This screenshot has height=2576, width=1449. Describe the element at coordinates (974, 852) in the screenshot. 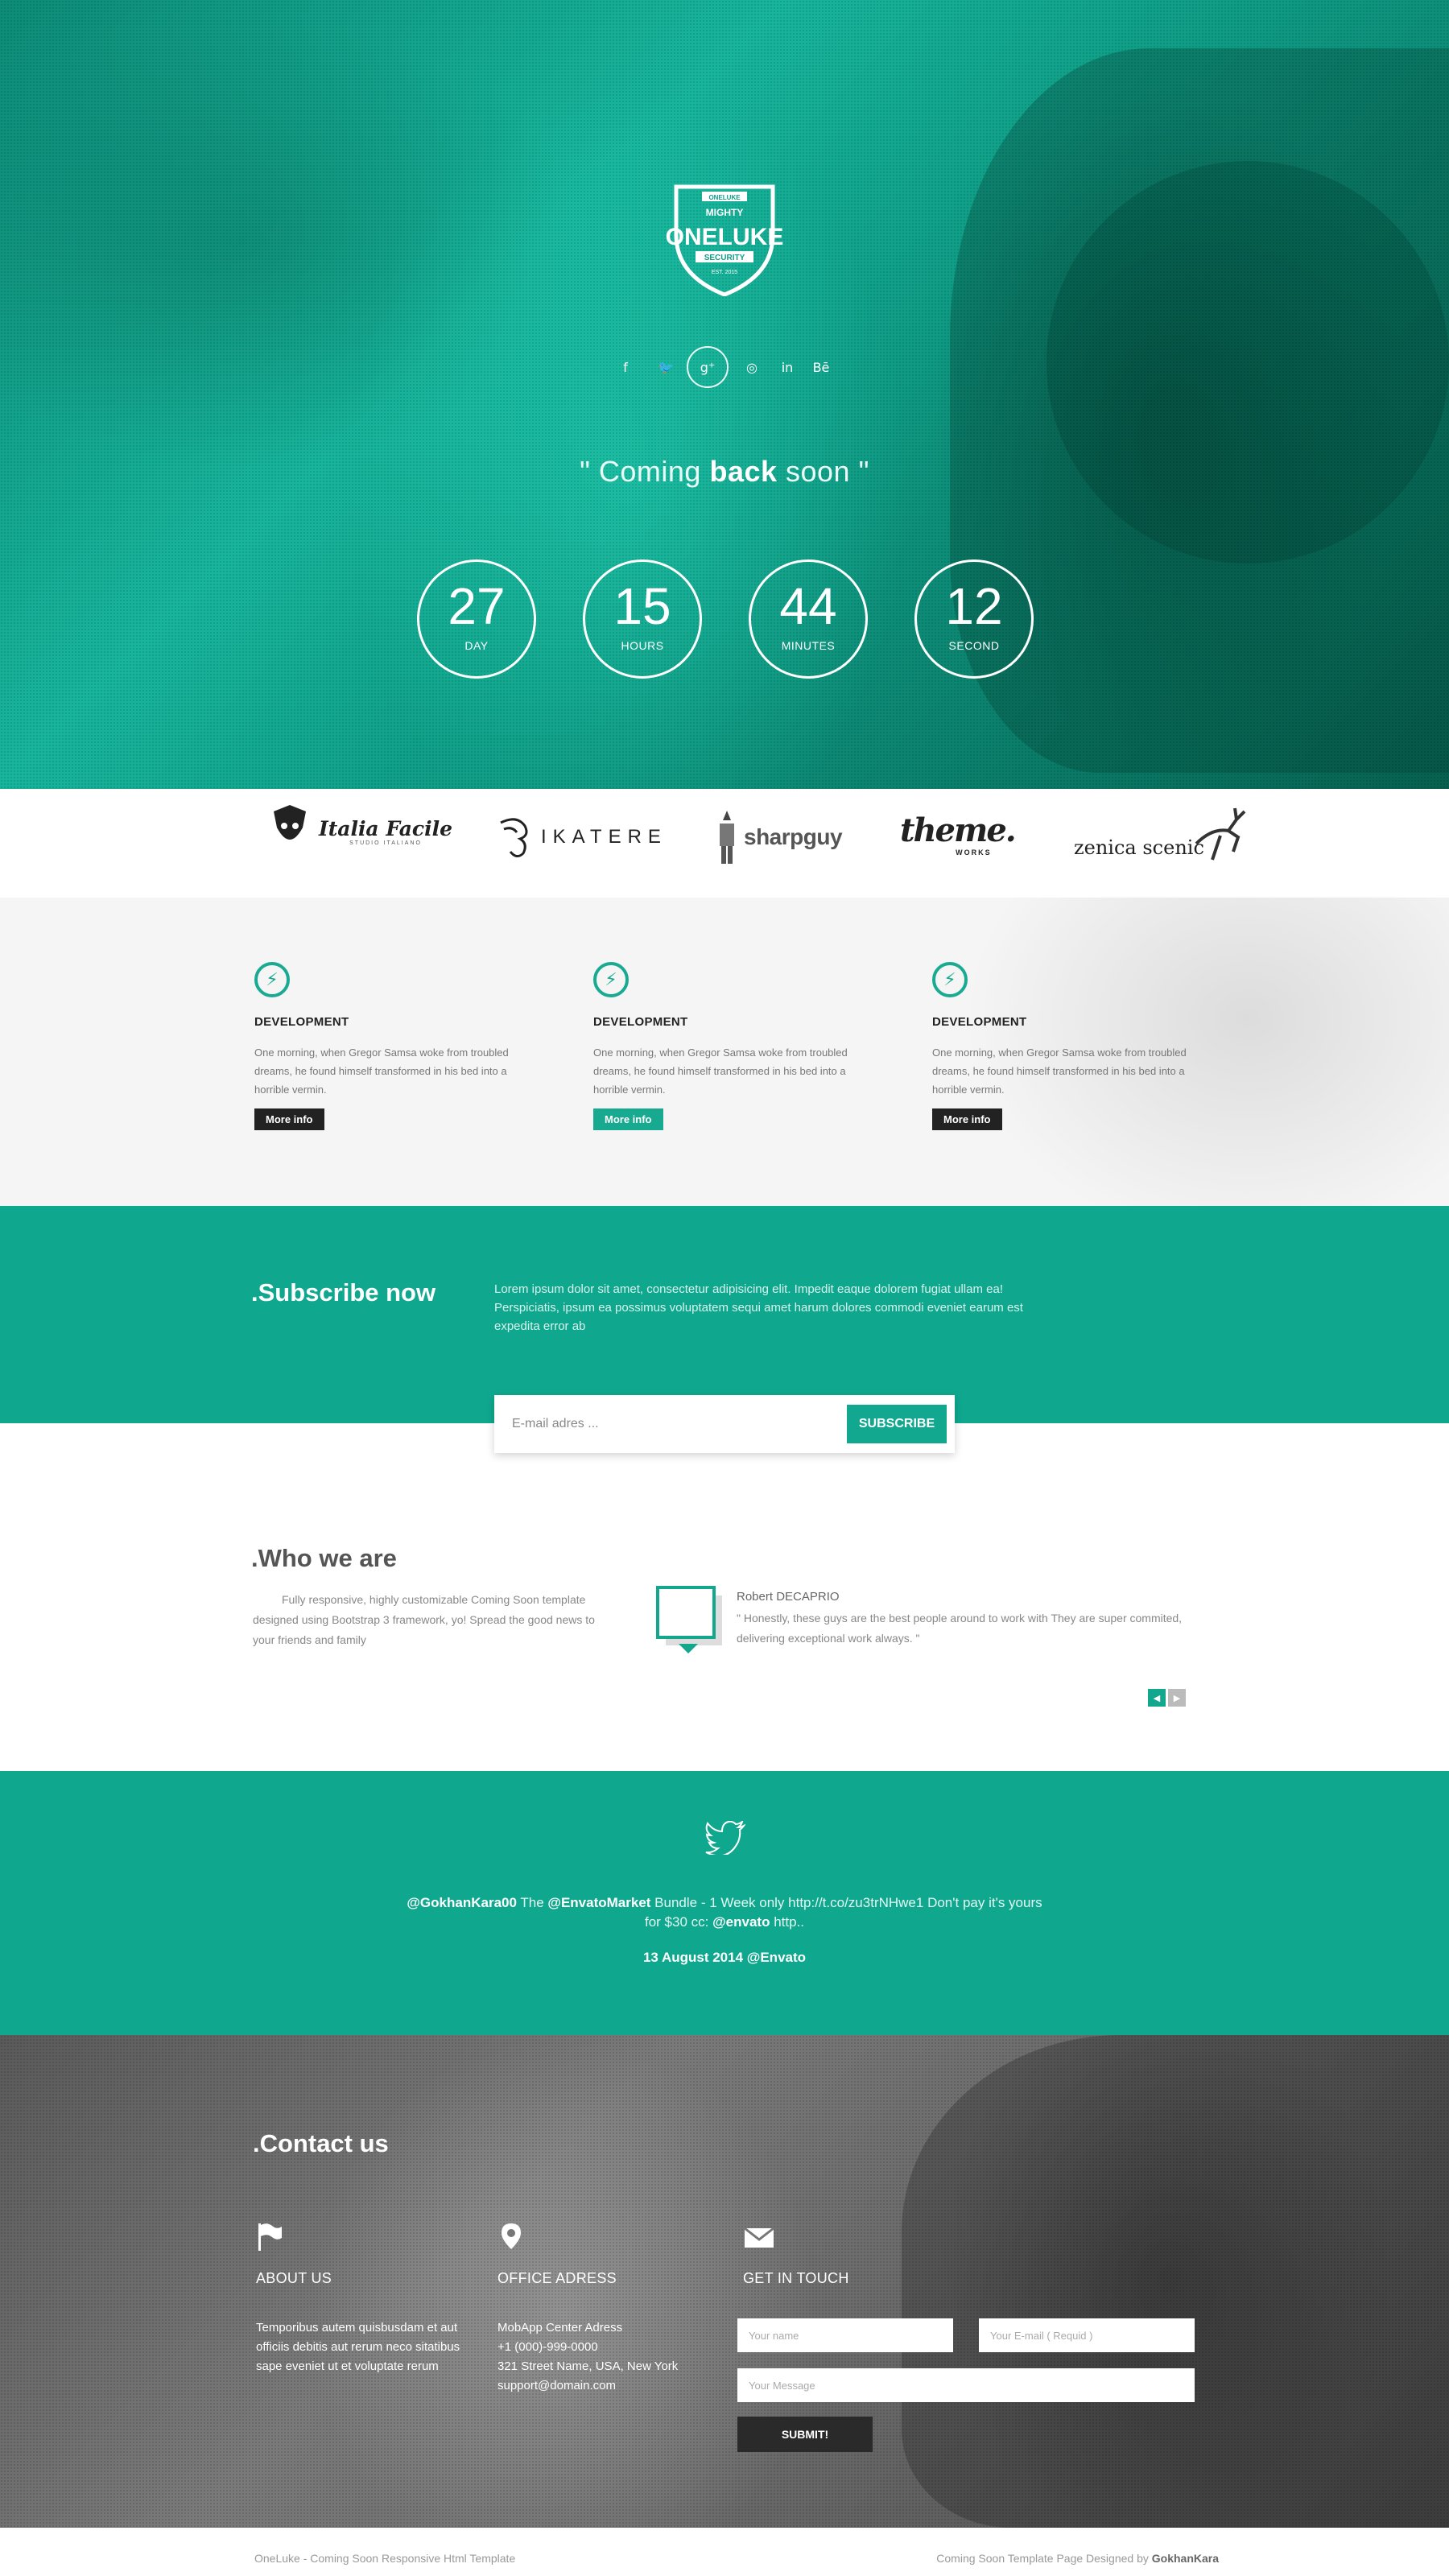

I see `client-sub: WORKS` at that location.